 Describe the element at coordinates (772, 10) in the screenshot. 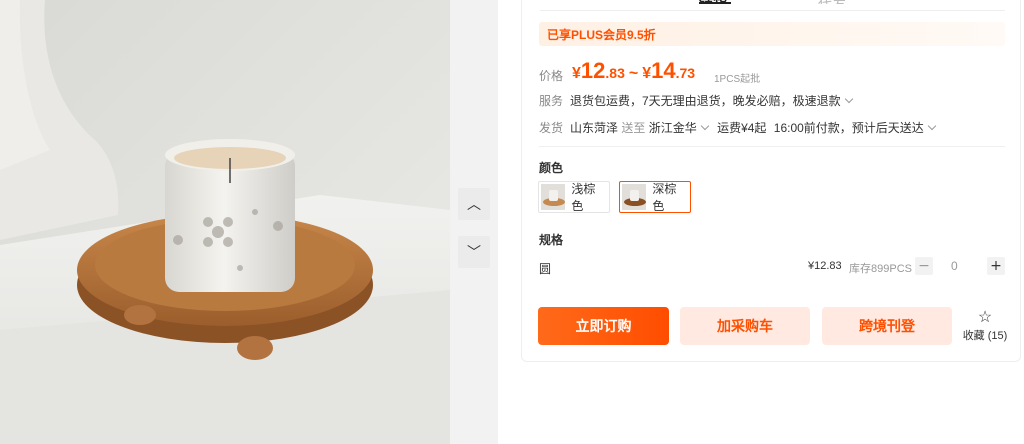

I see `tabs-divider` at that location.